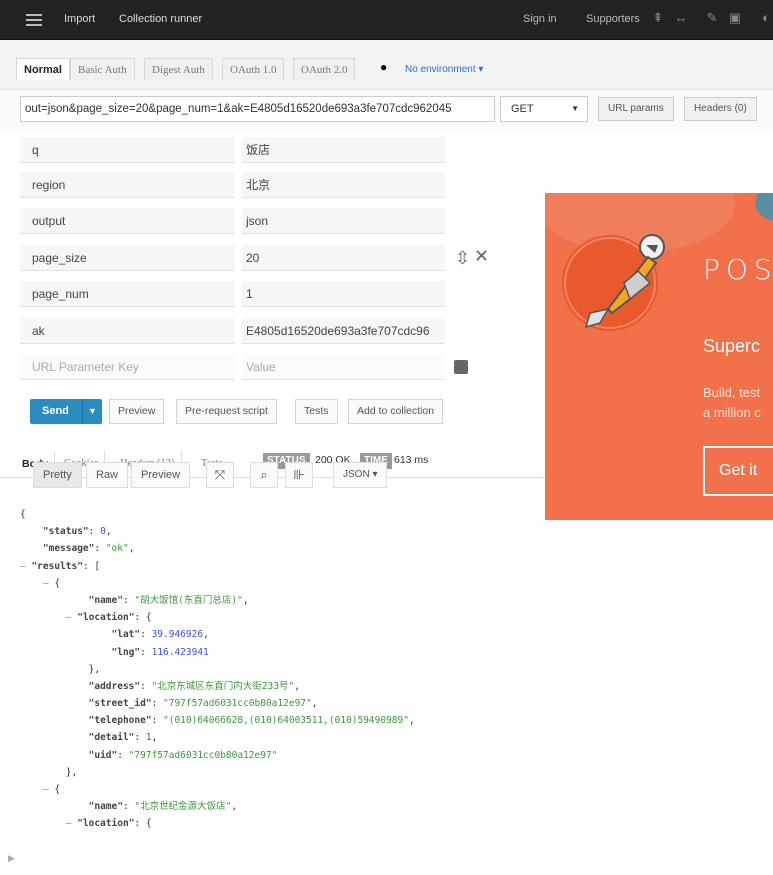 This screenshot has width=773, height=875. Describe the element at coordinates (143, 824) in the screenshot. I see `json-punctuation: : {` at that location.